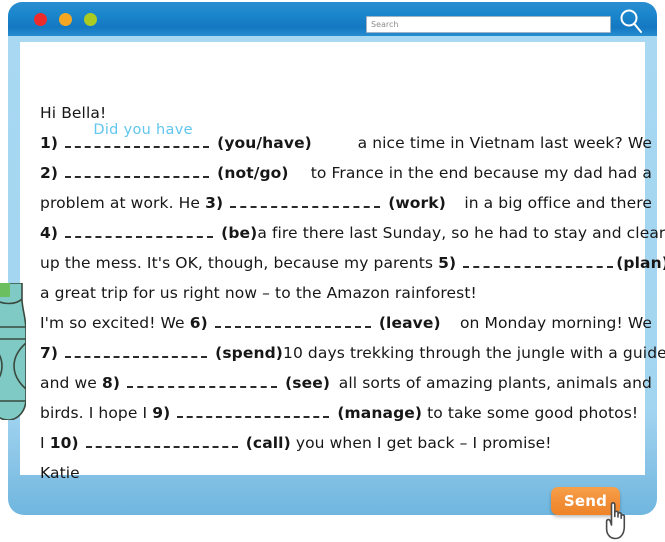 Image resolution: width=665 pixels, height=542 pixels. I want to click on verb-cue-8: (see), so click(307, 383).